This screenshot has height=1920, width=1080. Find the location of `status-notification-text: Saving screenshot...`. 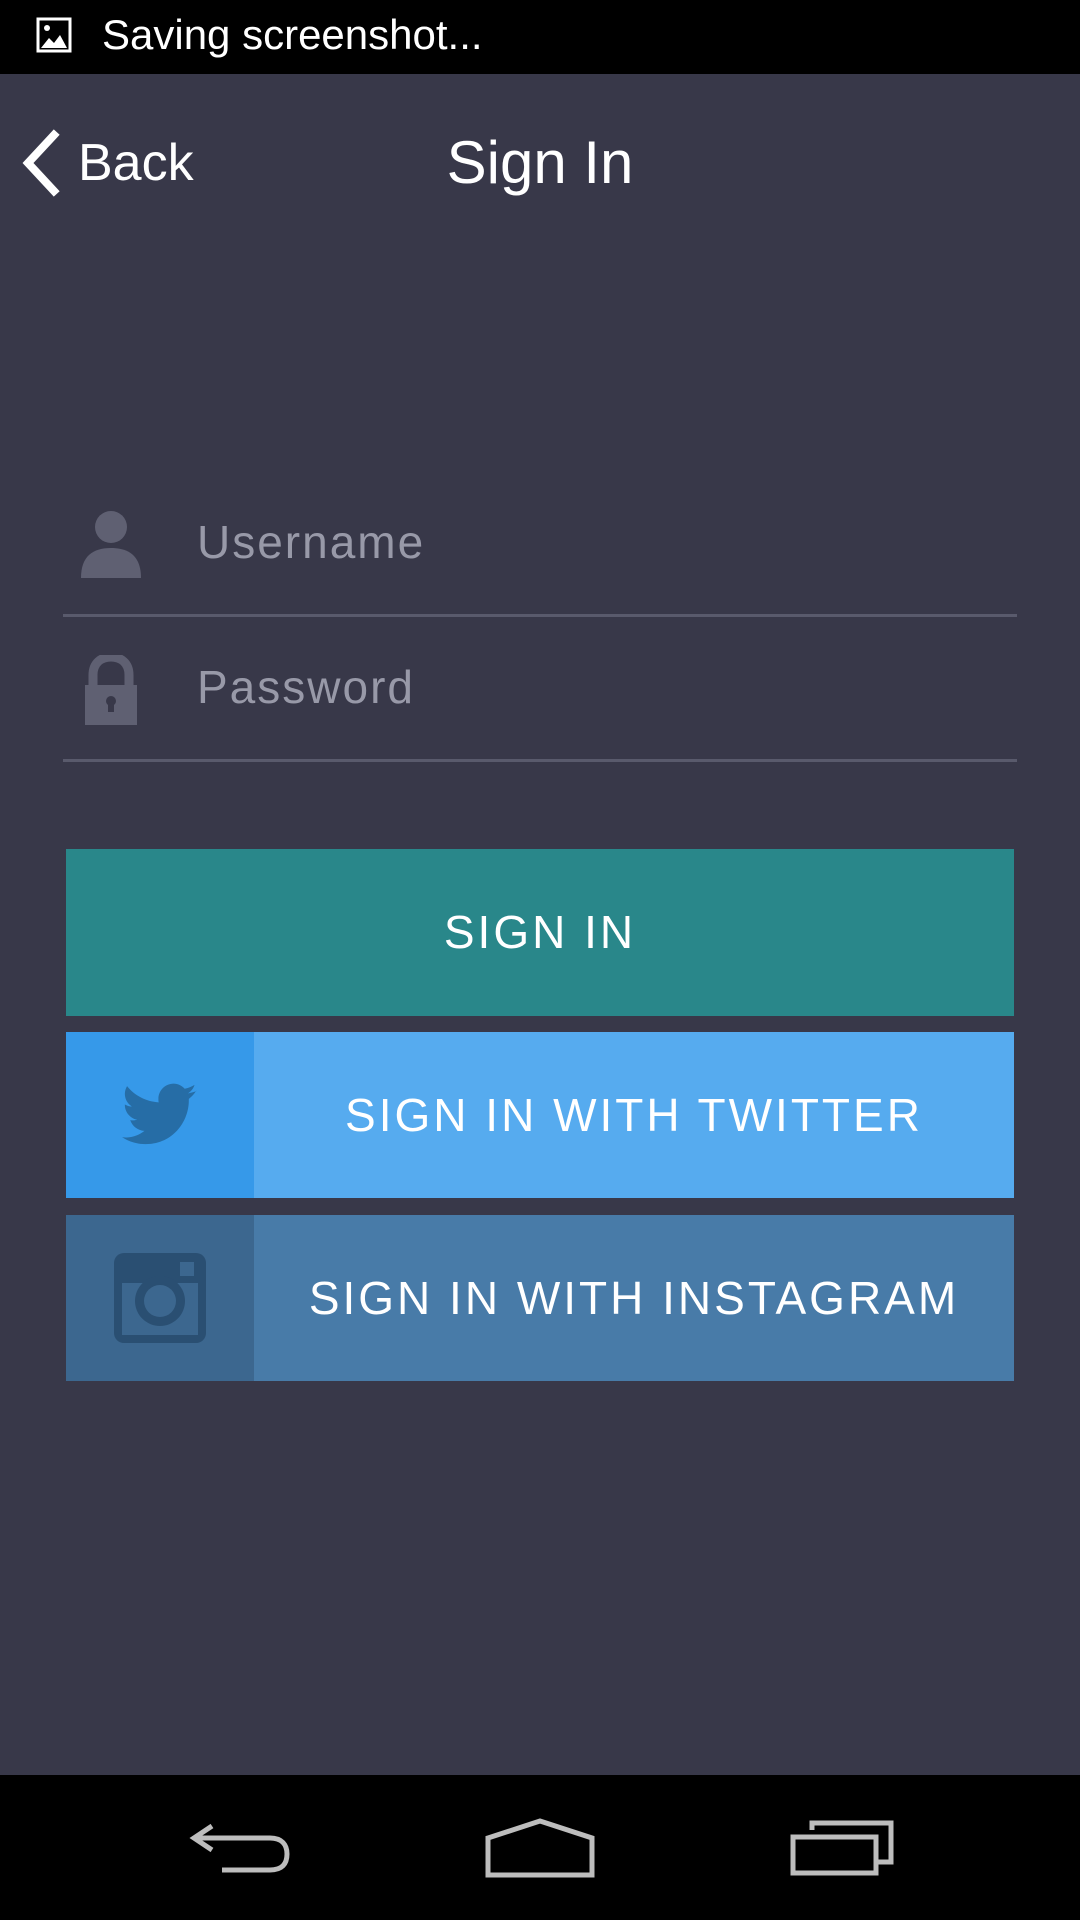

status-notification-text: Saving screenshot... is located at coordinates (292, 34).